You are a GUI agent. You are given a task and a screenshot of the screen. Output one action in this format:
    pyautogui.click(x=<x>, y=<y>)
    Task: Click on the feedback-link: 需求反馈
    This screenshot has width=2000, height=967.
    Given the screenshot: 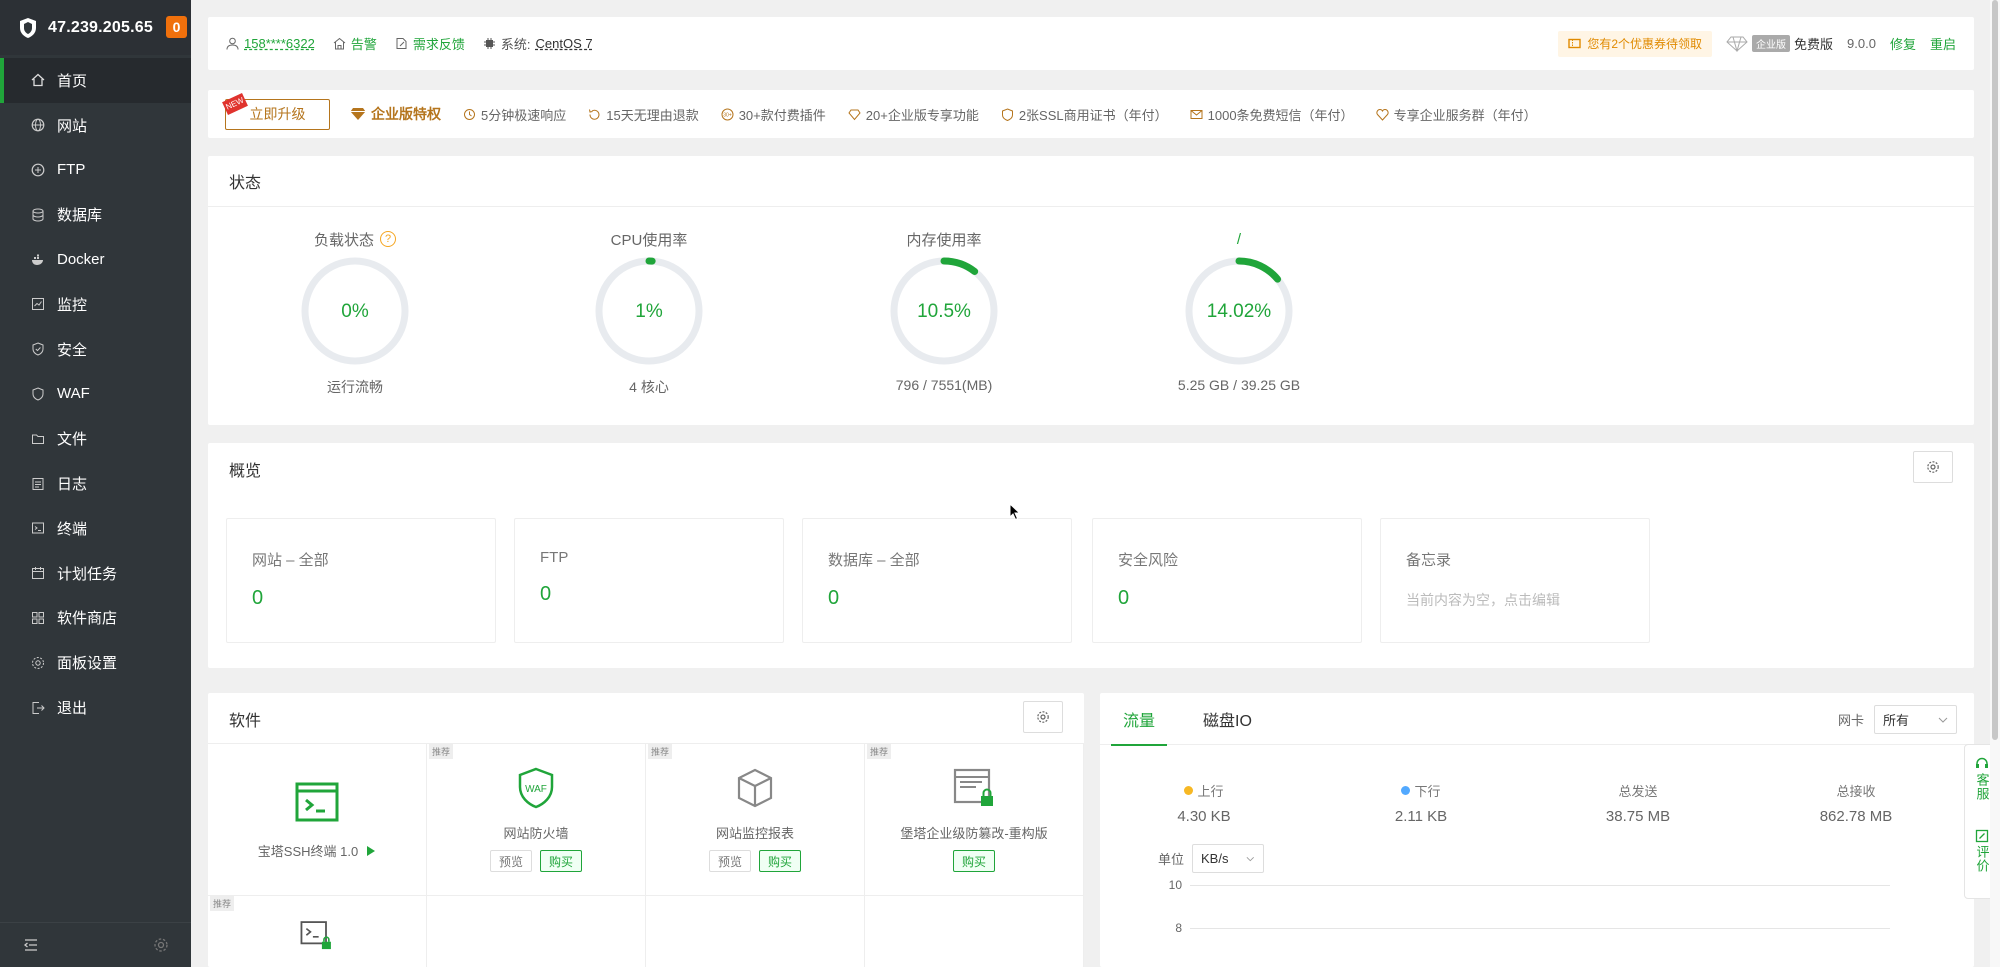 What is the action you would take?
    pyautogui.click(x=430, y=43)
    